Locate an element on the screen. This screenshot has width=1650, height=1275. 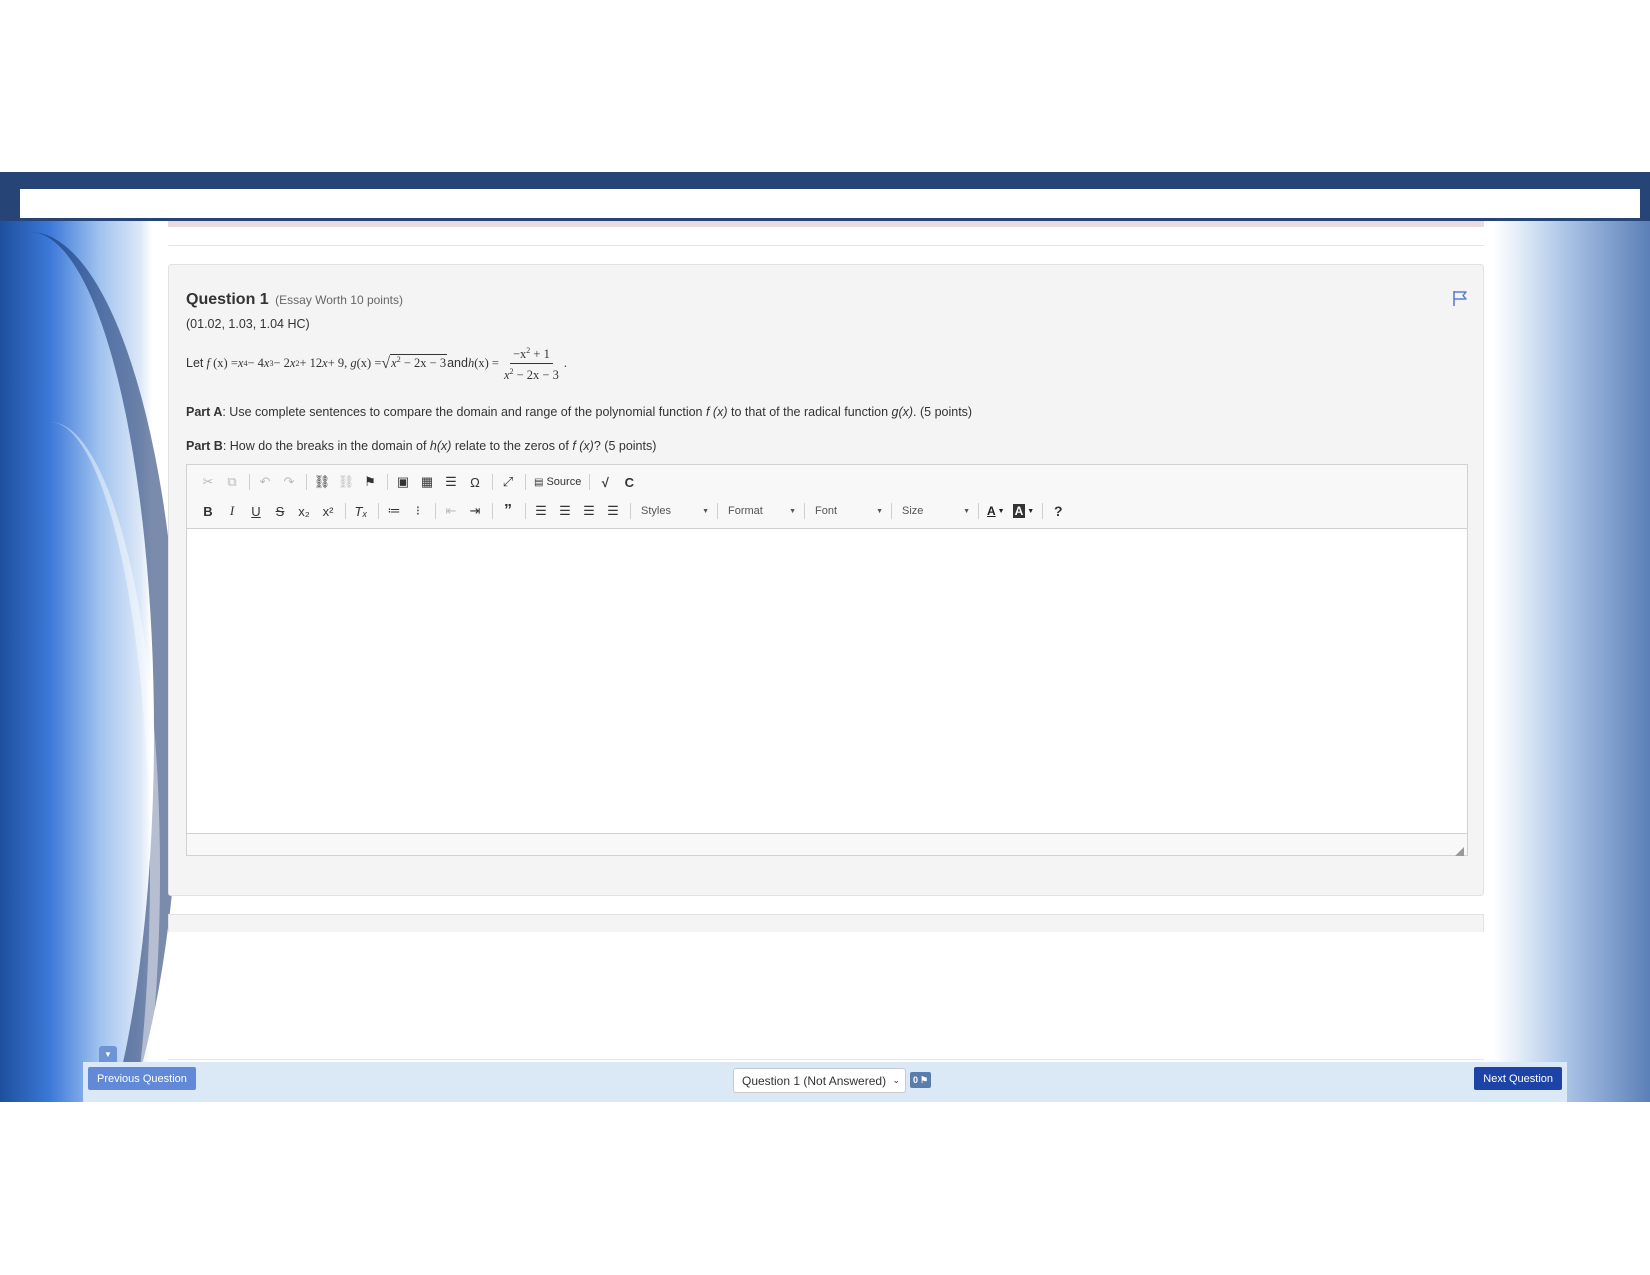
background-color-button: A ▼ is located at coordinates (1024, 511).